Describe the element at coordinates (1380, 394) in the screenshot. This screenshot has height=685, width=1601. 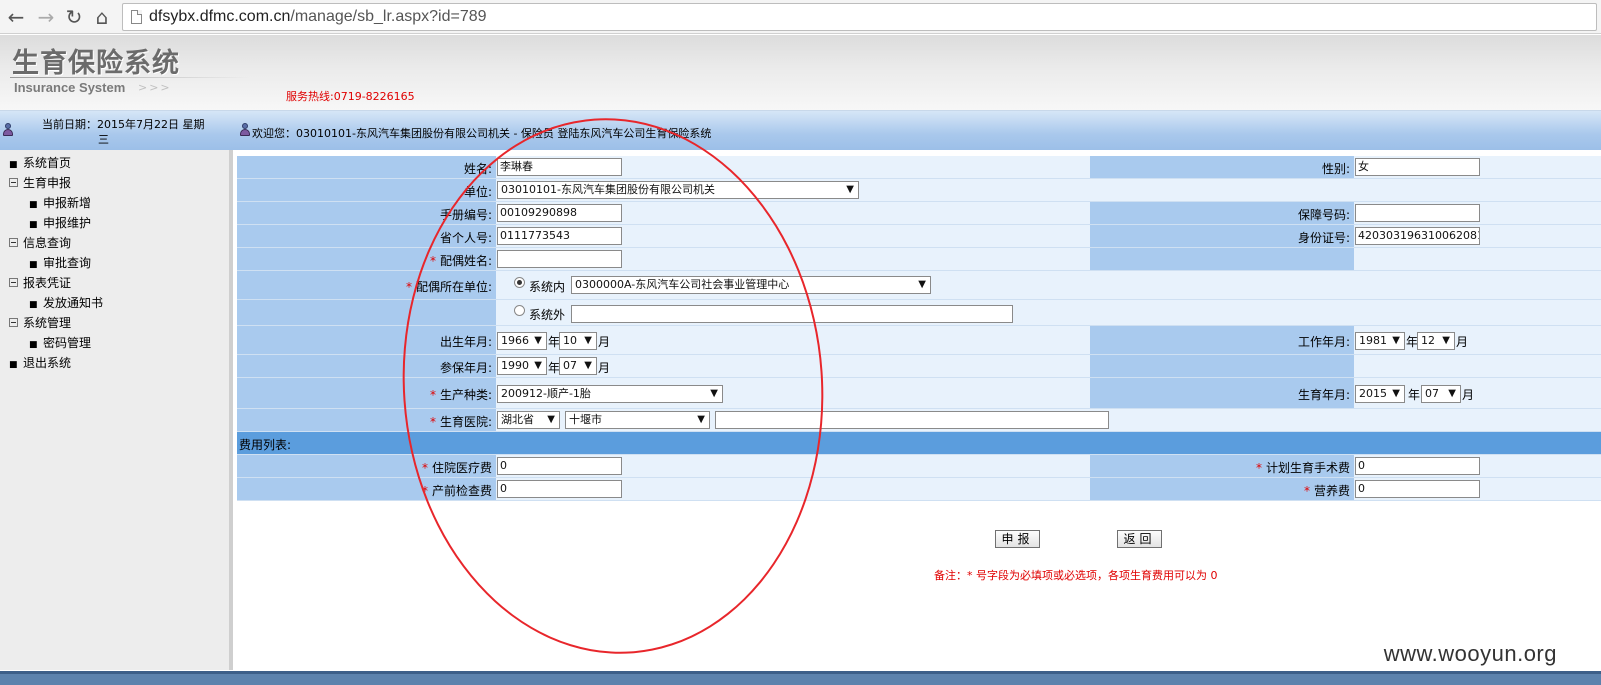
I see `childbirth-year-select: 2015 ▼` at that location.